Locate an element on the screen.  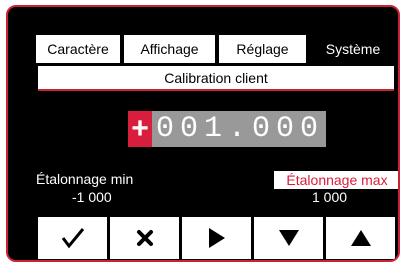
tab-bar: Caractère Affichage Réglage Système is located at coordinates (217, 49).